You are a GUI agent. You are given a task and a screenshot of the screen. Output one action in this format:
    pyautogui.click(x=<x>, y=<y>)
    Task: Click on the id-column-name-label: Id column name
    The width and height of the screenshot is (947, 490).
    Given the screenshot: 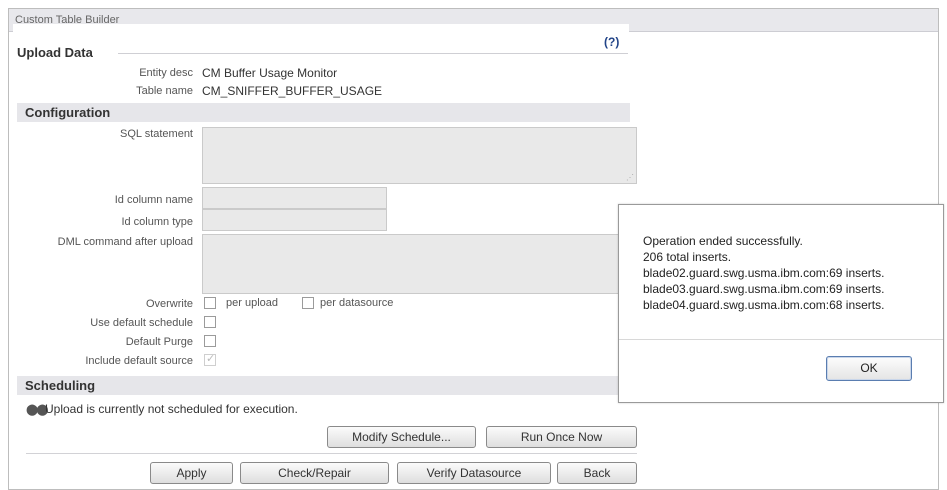 What is the action you would take?
    pyautogui.click(x=153, y=200)
    